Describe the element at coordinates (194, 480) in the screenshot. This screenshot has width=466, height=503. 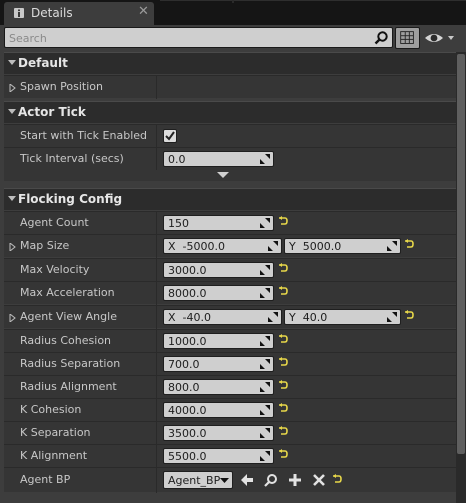
I see `agent-bp-value: Agent_BP` at that location.